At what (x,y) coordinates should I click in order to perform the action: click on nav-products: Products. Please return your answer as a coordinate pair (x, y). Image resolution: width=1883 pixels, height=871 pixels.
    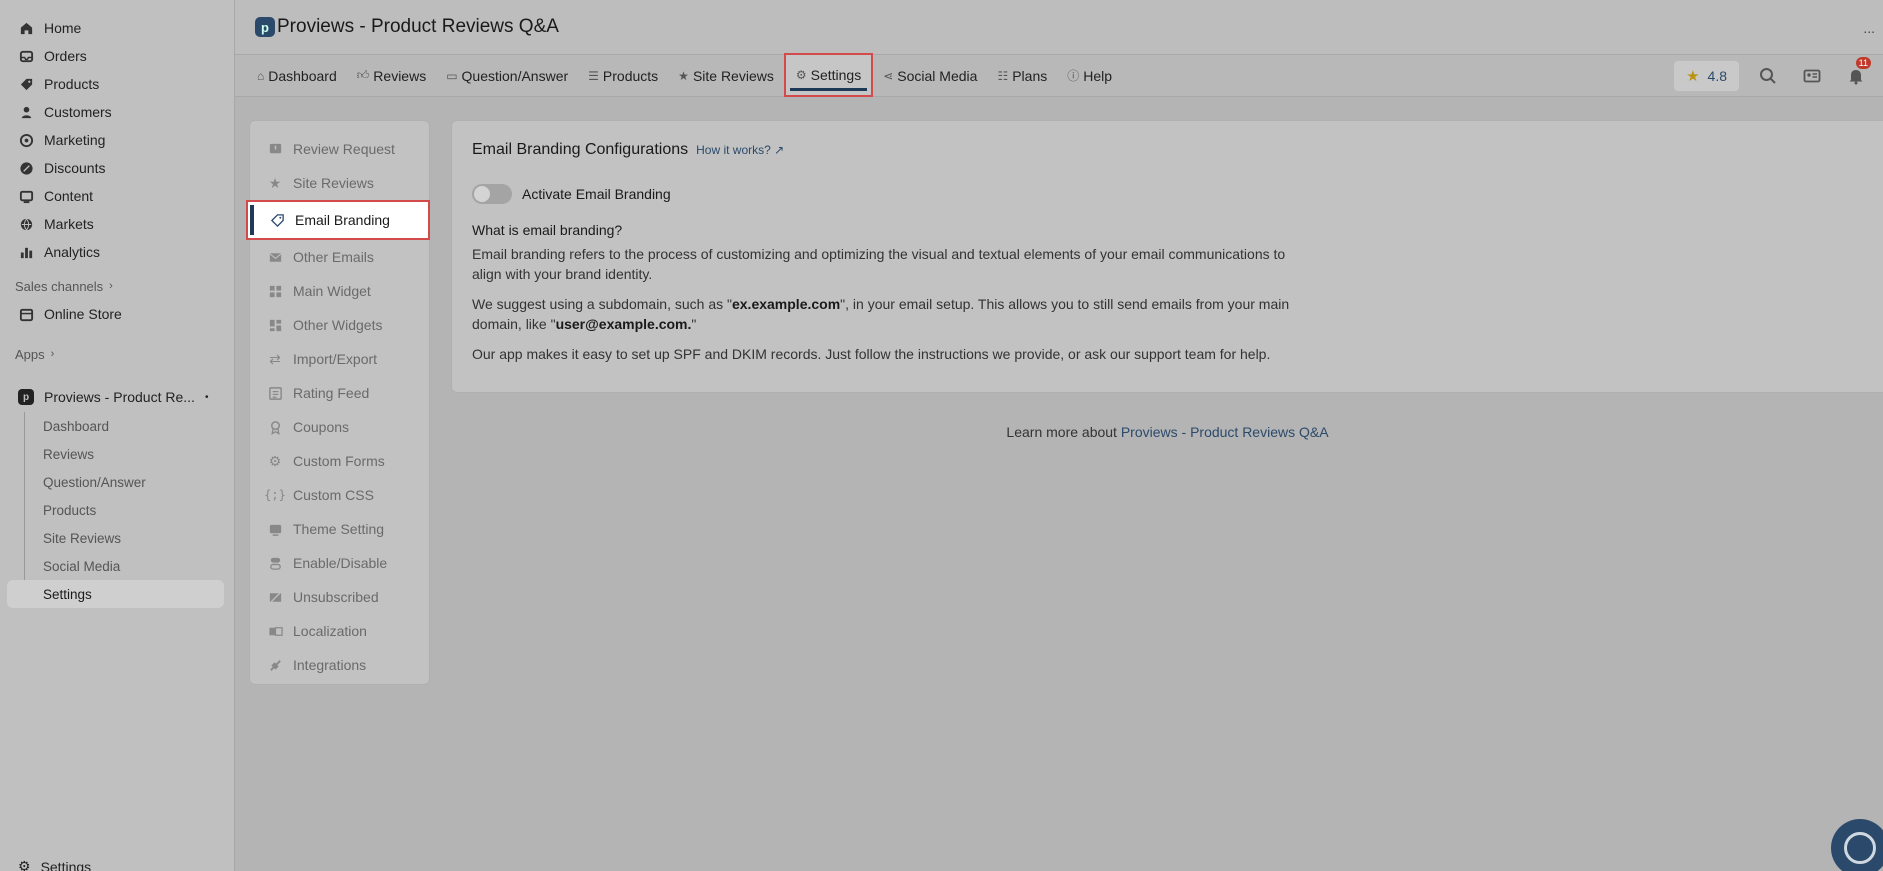
    Looking at the image, I should click on (117, 84).